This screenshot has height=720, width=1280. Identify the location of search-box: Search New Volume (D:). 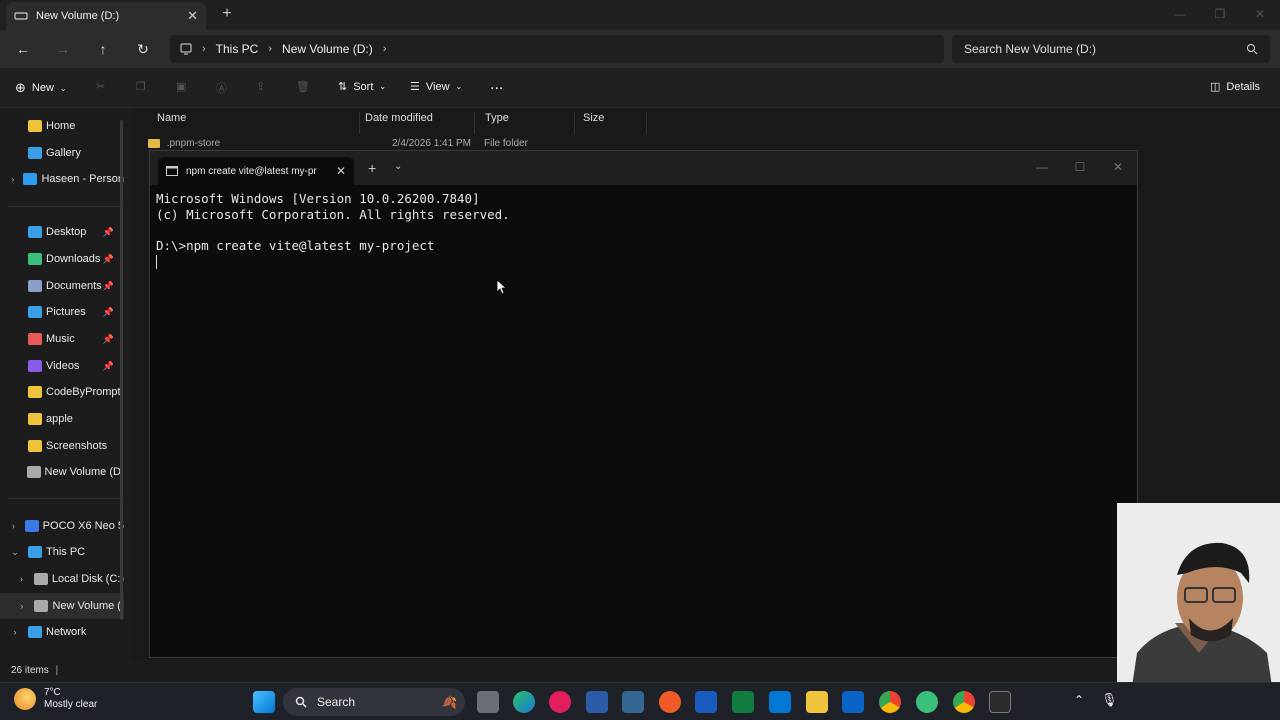
(1111, 49).